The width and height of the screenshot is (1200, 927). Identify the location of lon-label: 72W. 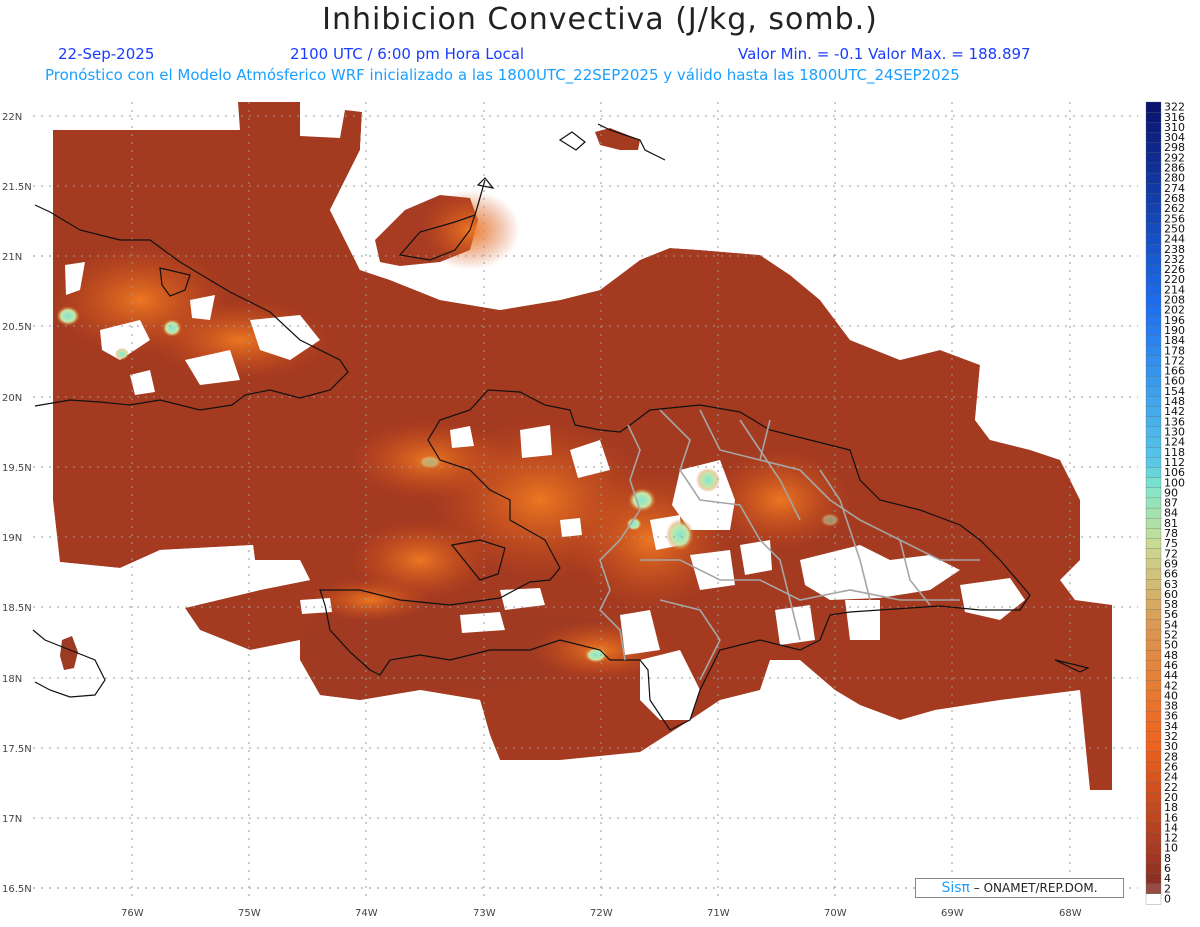
(601, 913).